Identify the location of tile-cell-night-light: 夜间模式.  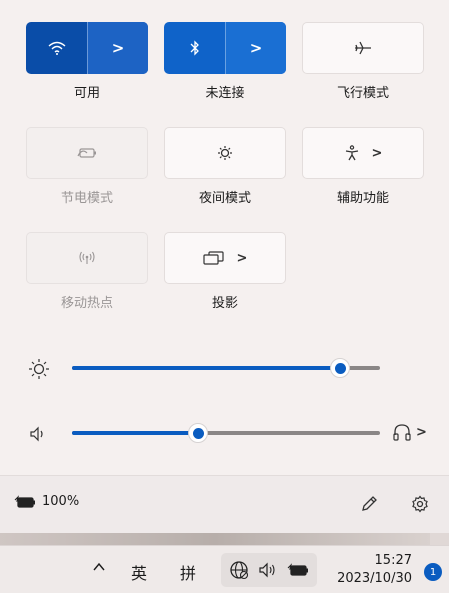
(225, 179).